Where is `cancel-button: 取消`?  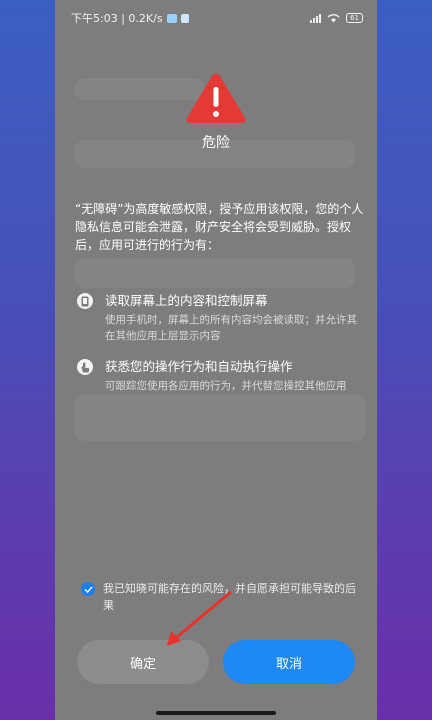
cancel-button: 取消 is located at coordinates (289, 662).